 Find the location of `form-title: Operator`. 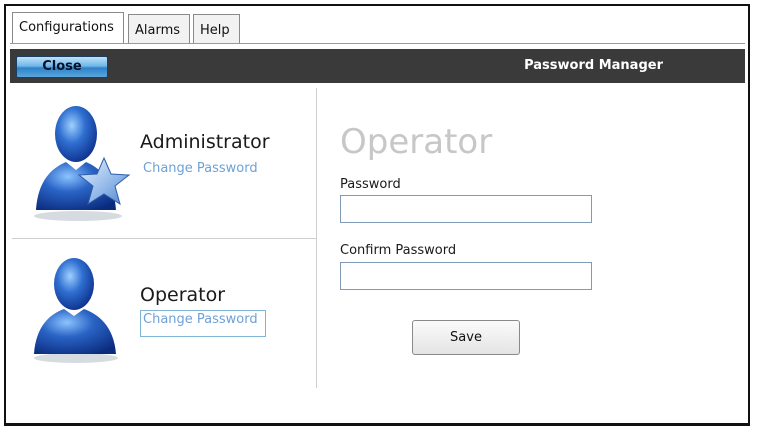

form-title: Operator is located at coordinates (416, 142).